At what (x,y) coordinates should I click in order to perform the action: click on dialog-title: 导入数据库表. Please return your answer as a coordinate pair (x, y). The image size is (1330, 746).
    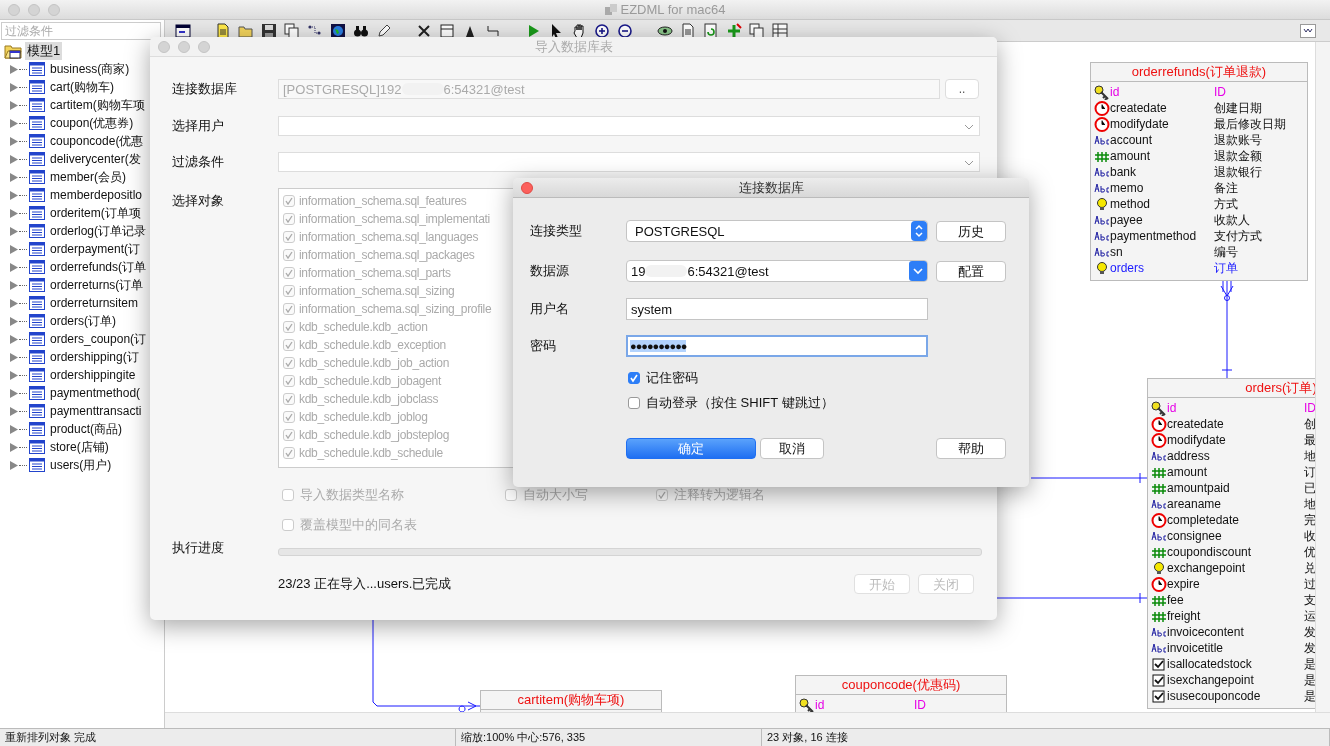
    Looking at the image, I should click on (573, 46).